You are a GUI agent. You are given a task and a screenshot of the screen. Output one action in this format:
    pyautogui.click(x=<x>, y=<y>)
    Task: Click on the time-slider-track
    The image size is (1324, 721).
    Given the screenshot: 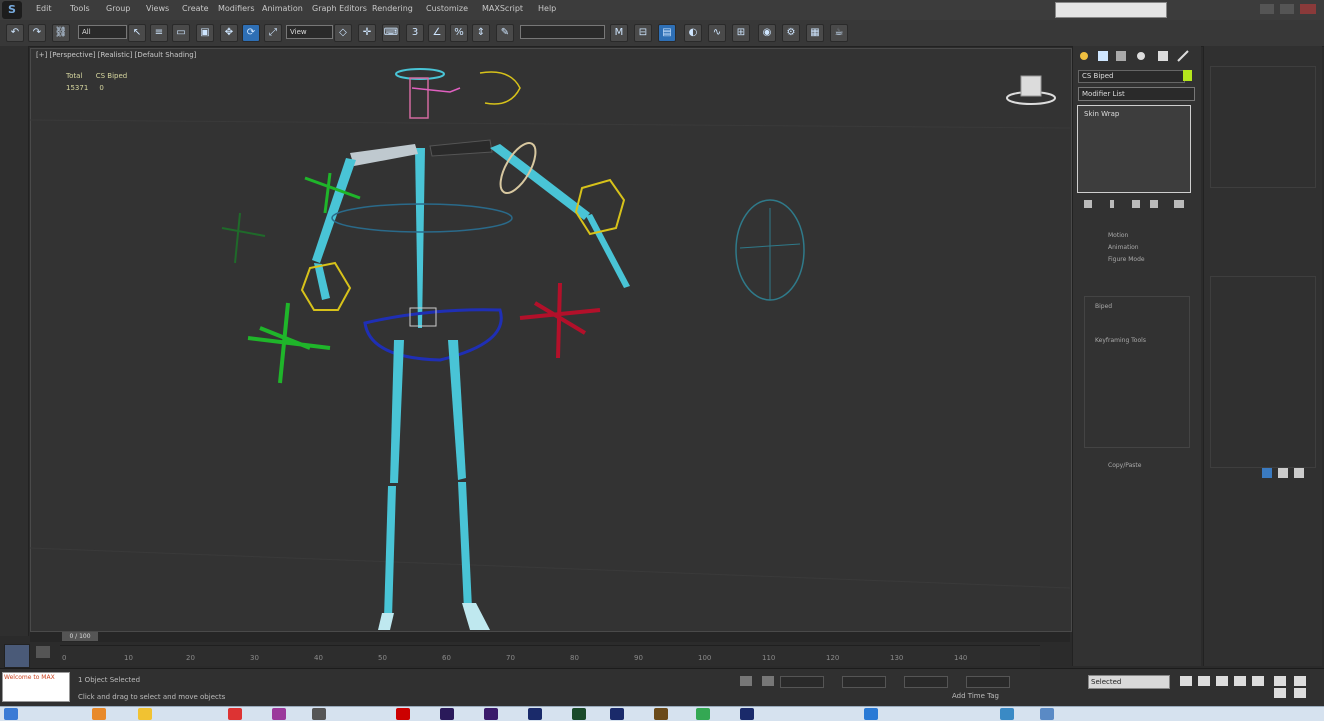 What is the action you would take?
    pyautogui.click(x=550, y=637)
    